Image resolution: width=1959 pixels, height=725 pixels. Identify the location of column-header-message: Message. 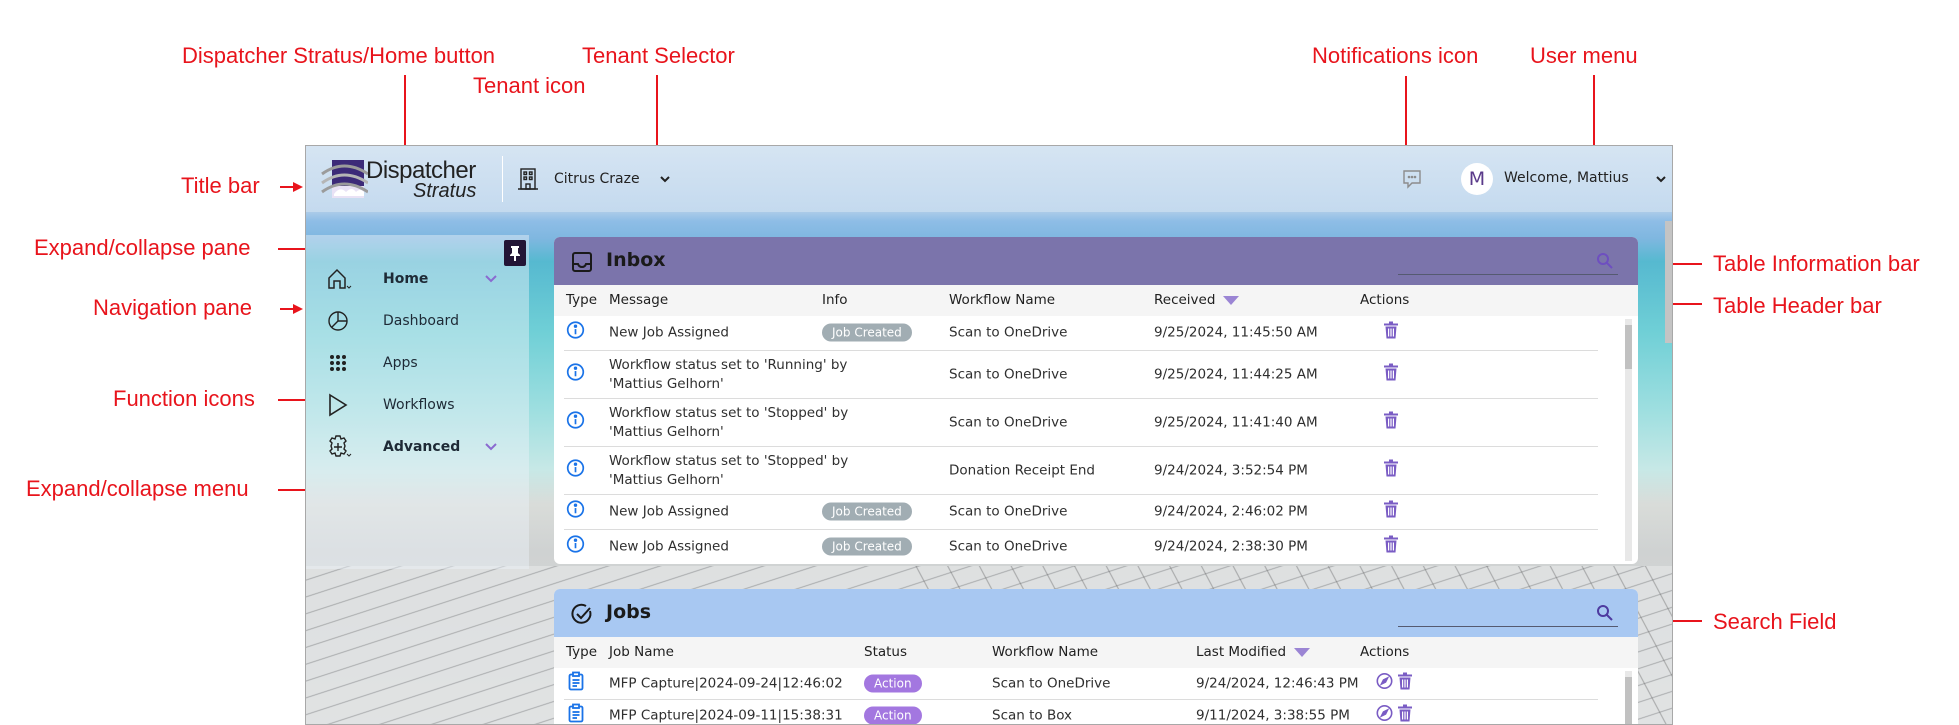
(638, 300).